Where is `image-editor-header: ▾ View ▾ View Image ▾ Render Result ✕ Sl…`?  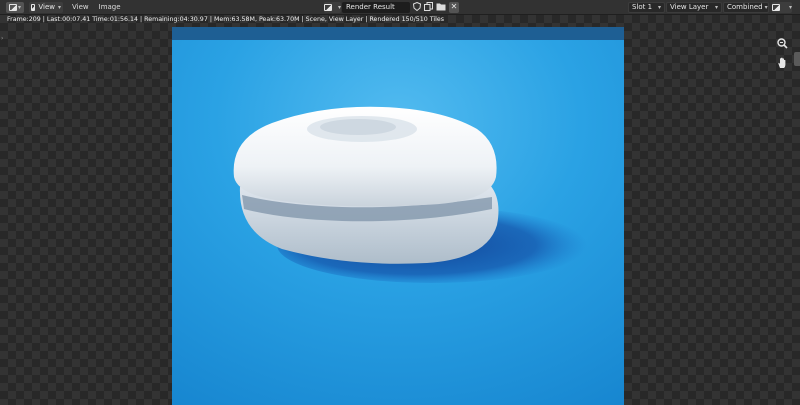
image-editor-header: ▾ View ▾ View Image ▾ Render Result ✕ Sl… is located at coordinates (400, 7).